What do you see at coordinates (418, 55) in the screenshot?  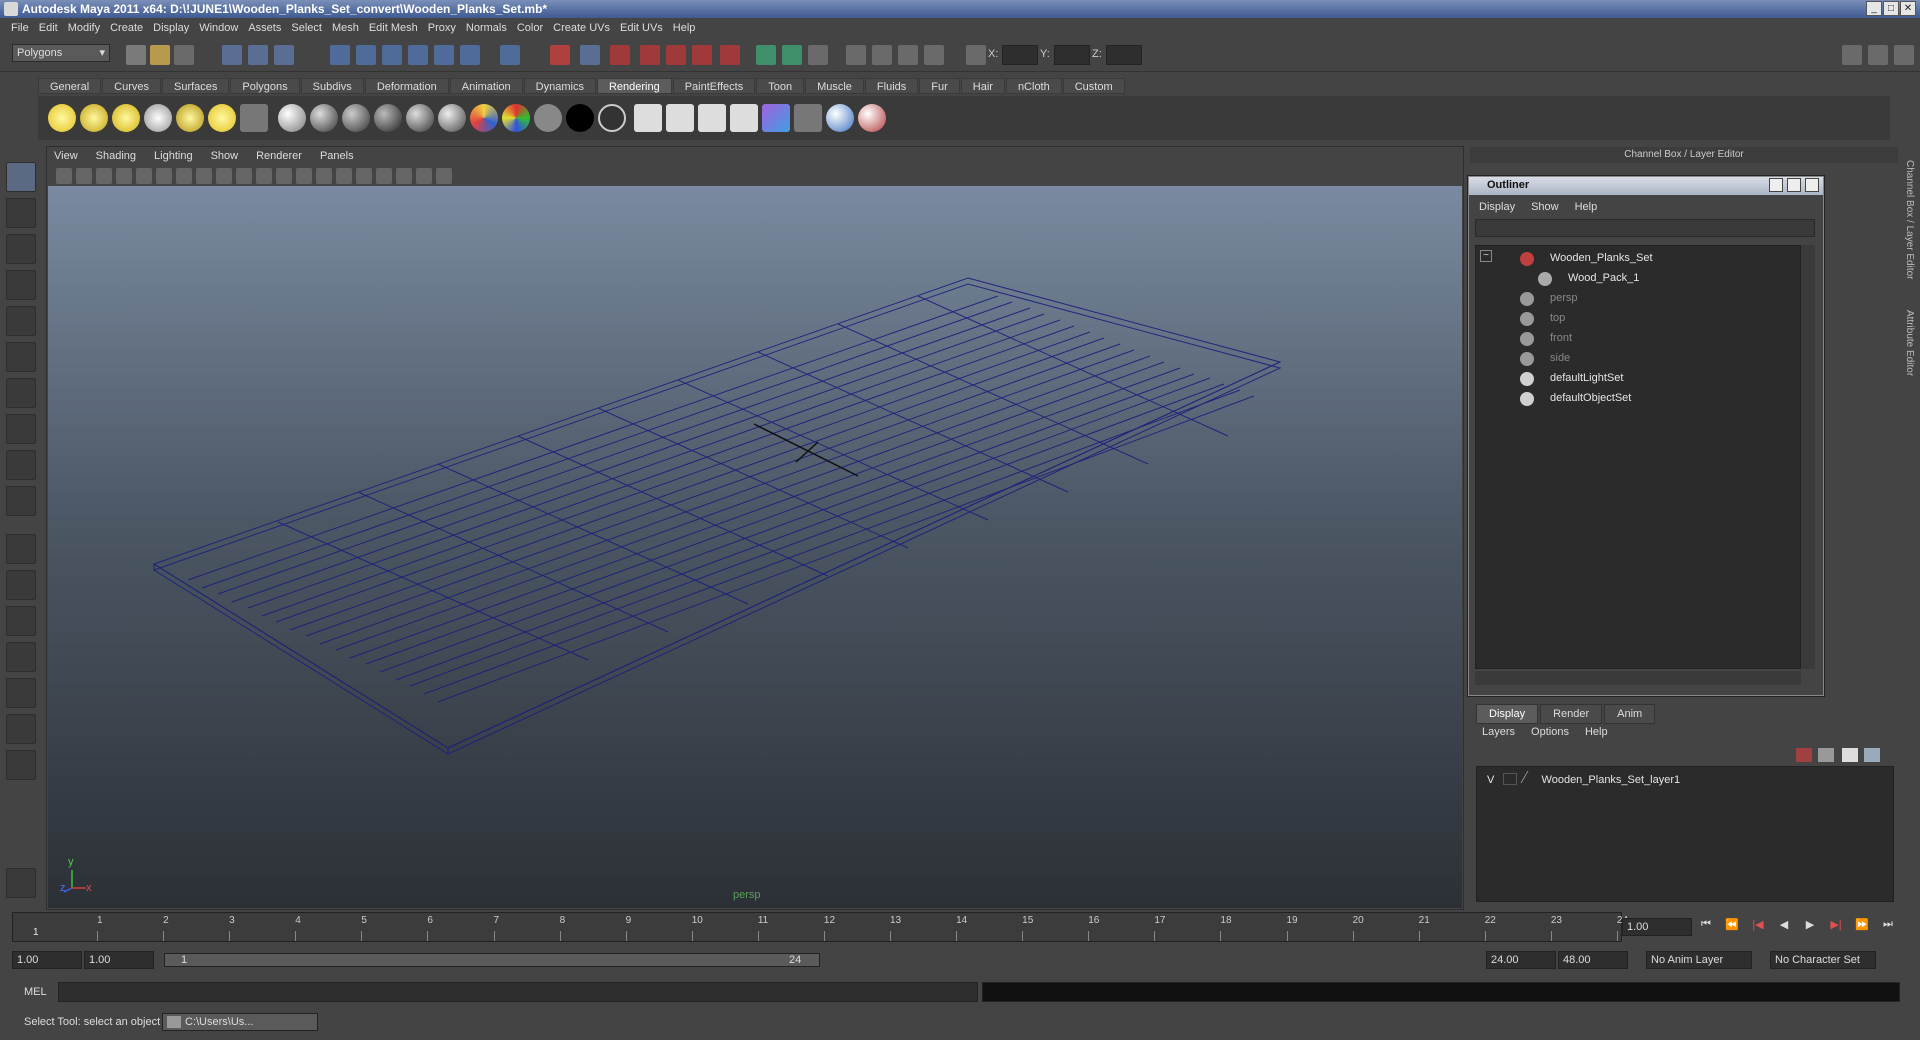 I see `snap-plane-icon` at bounding box center [418, 55].